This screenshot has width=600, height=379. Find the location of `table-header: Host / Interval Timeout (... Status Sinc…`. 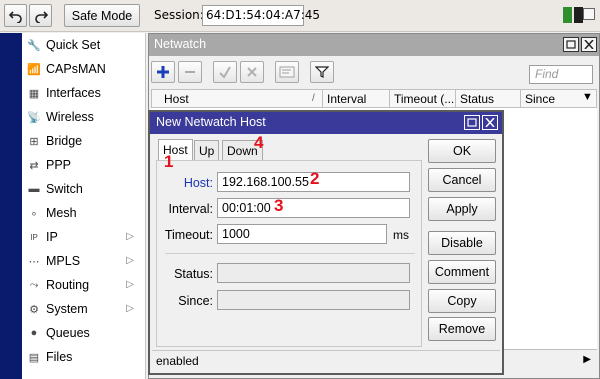

table-header: Host / Interval Timeout (... Status Sinc… is located at coordinates (374, 98).